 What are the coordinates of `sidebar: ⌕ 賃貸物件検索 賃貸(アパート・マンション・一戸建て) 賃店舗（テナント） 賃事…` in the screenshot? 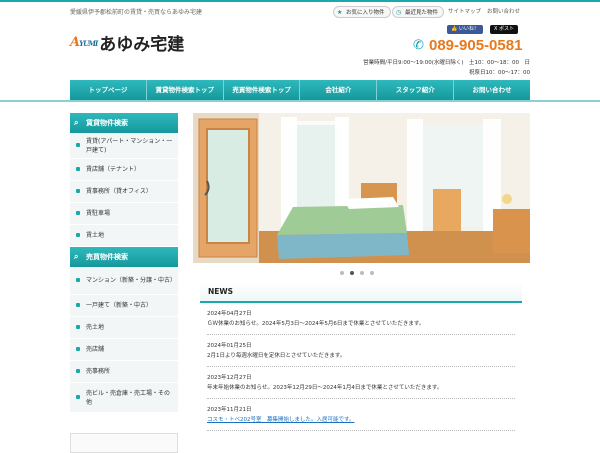 It's located at (124, 263).